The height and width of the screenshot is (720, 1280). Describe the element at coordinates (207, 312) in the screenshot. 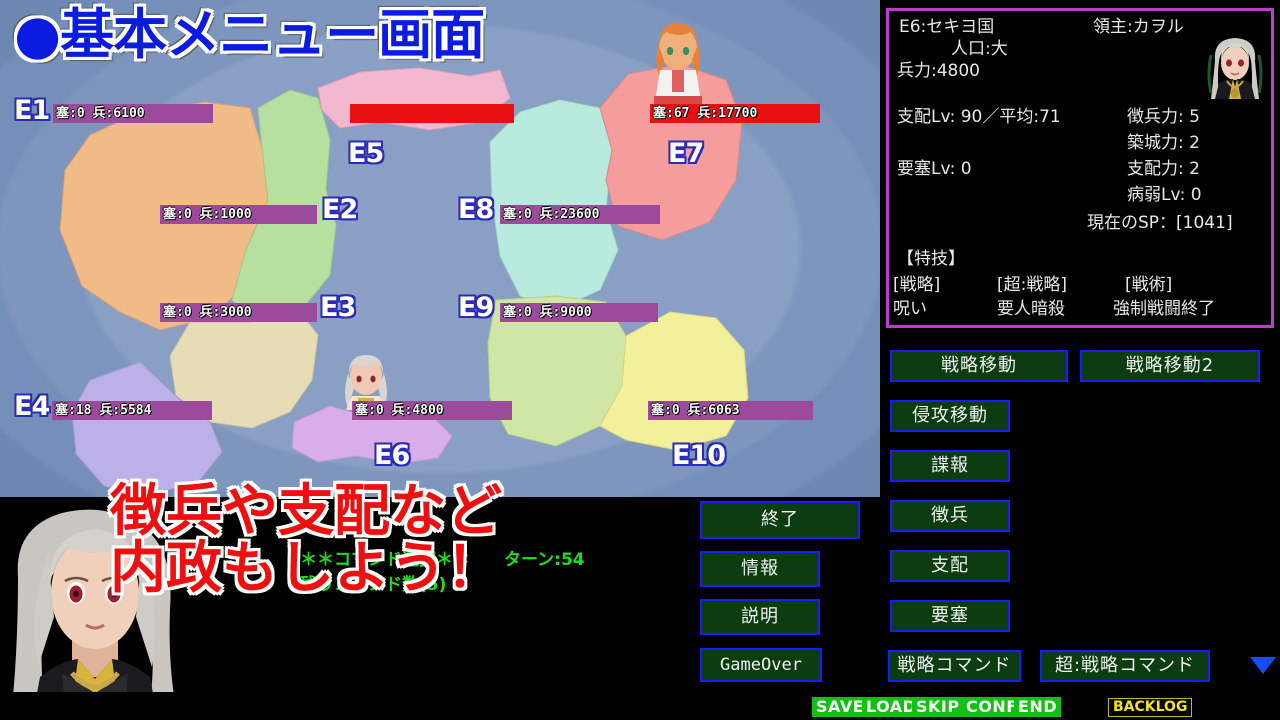

I see `region-stat-text-e3: 塞:0 兵:3000` at that location.